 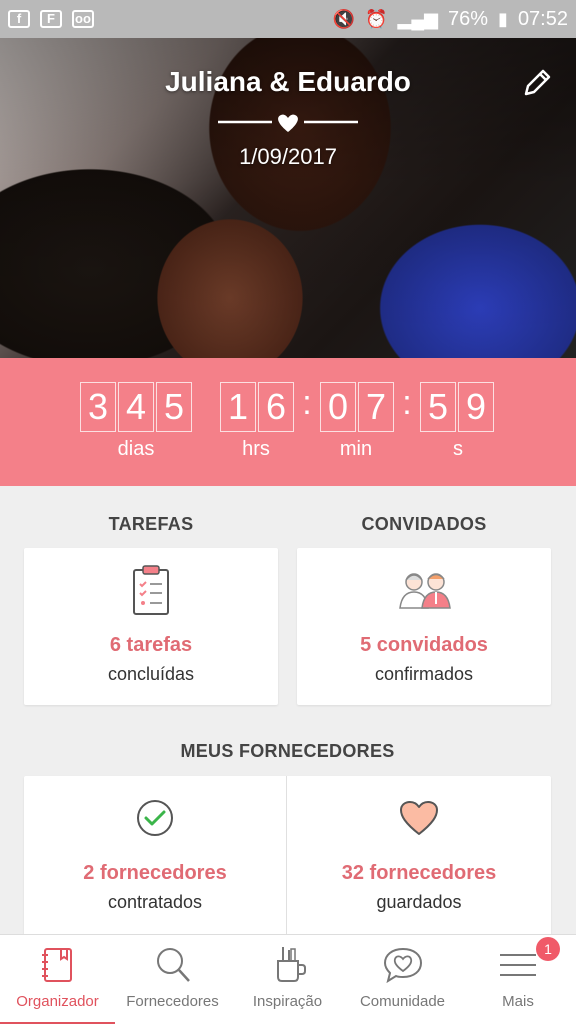 I want to click on hired-vendors-status: contratados, so click(x=155, y=902).